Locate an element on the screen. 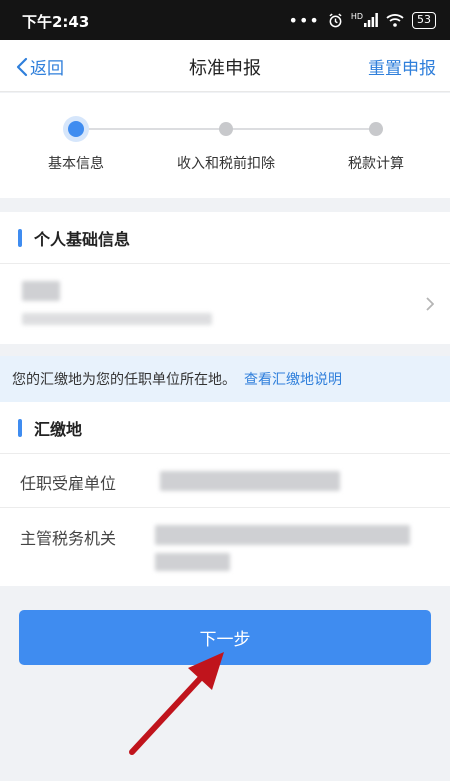 The width and height of the screenshot is (450, 781). network-type: HD is located at coordinates (356, 16).